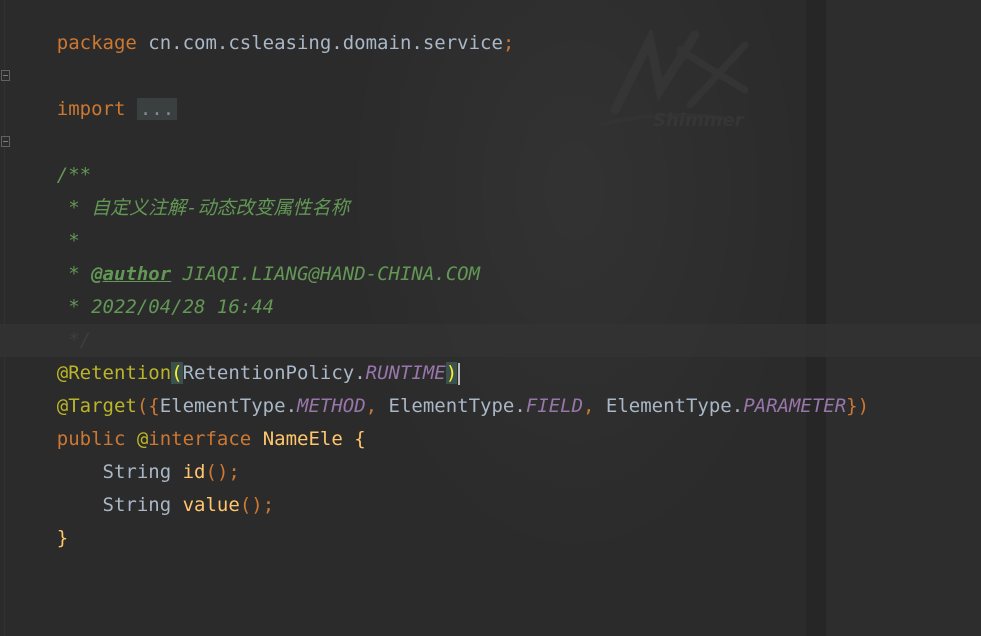 This screenshot has width=981, height=636. Describe the element at coordinates (39, 519) in the screenshot. I see `code-line-close-brace: }` at that location.